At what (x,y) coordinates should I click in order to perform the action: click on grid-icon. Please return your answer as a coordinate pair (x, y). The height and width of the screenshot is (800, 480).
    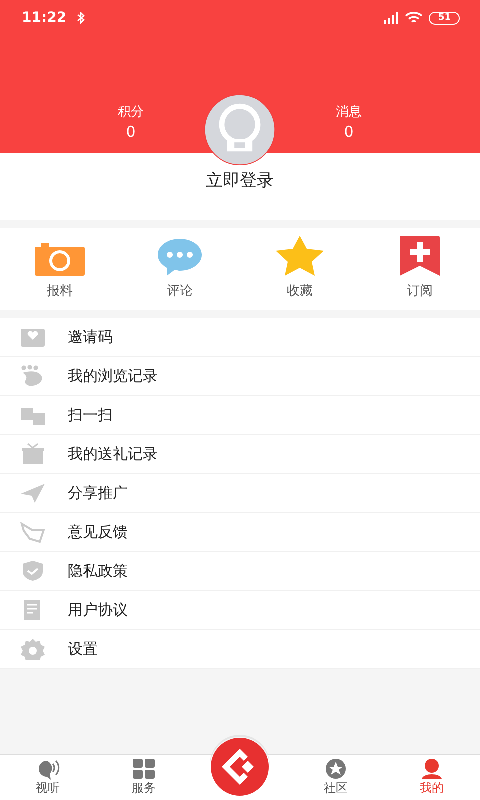
    Looking at the image, I should click on (144, 769).